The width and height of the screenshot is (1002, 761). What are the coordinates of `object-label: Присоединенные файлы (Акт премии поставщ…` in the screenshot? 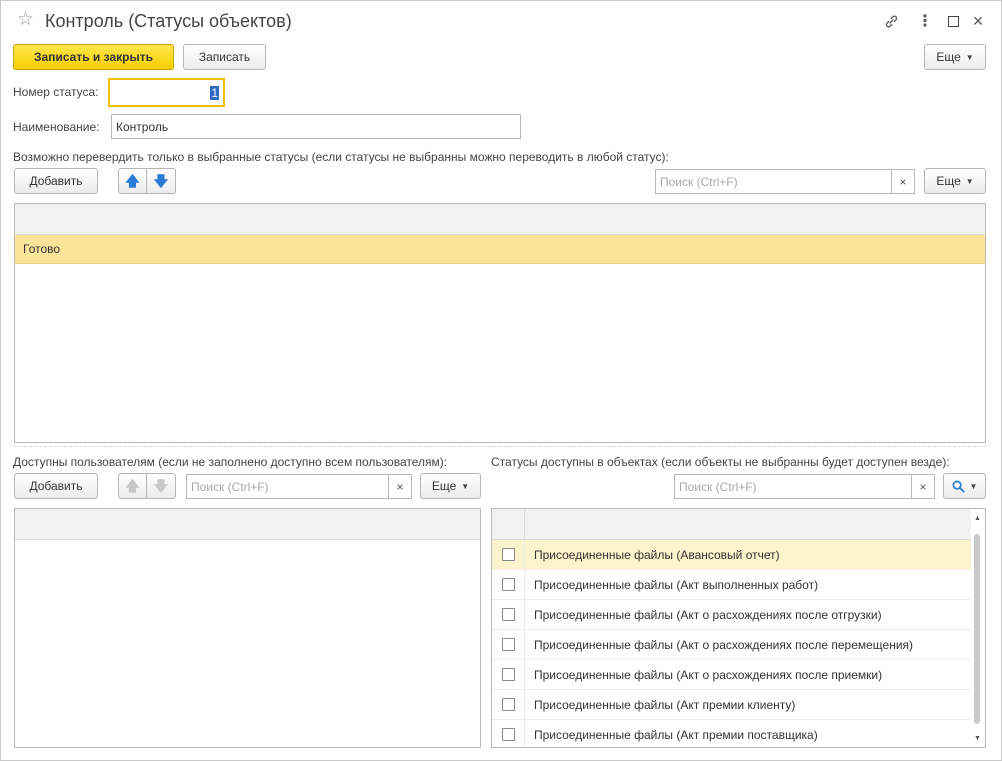 It's located at (676, 734).